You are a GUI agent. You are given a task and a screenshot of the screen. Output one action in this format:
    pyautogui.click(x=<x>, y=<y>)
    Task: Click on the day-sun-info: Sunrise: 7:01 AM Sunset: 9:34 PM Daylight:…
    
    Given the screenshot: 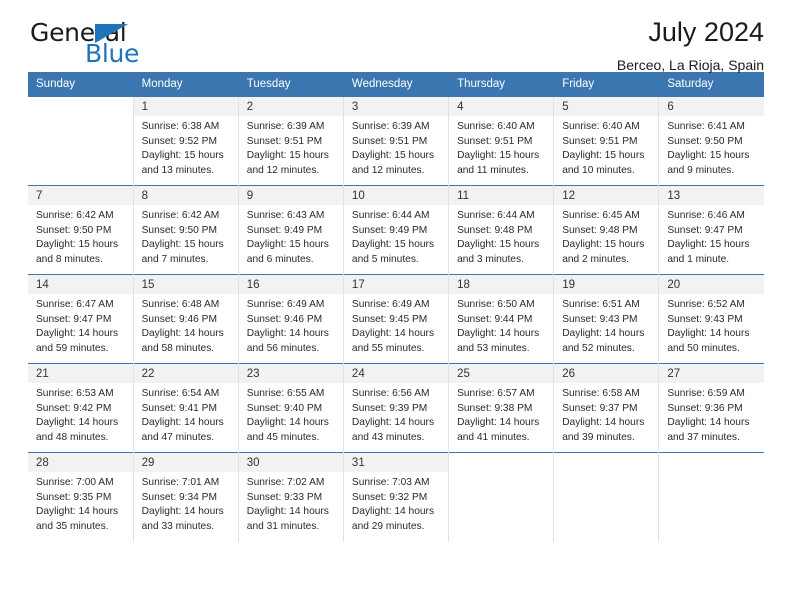 What is the action you would take?
    pyautogui.click(x=186, y=503)
    